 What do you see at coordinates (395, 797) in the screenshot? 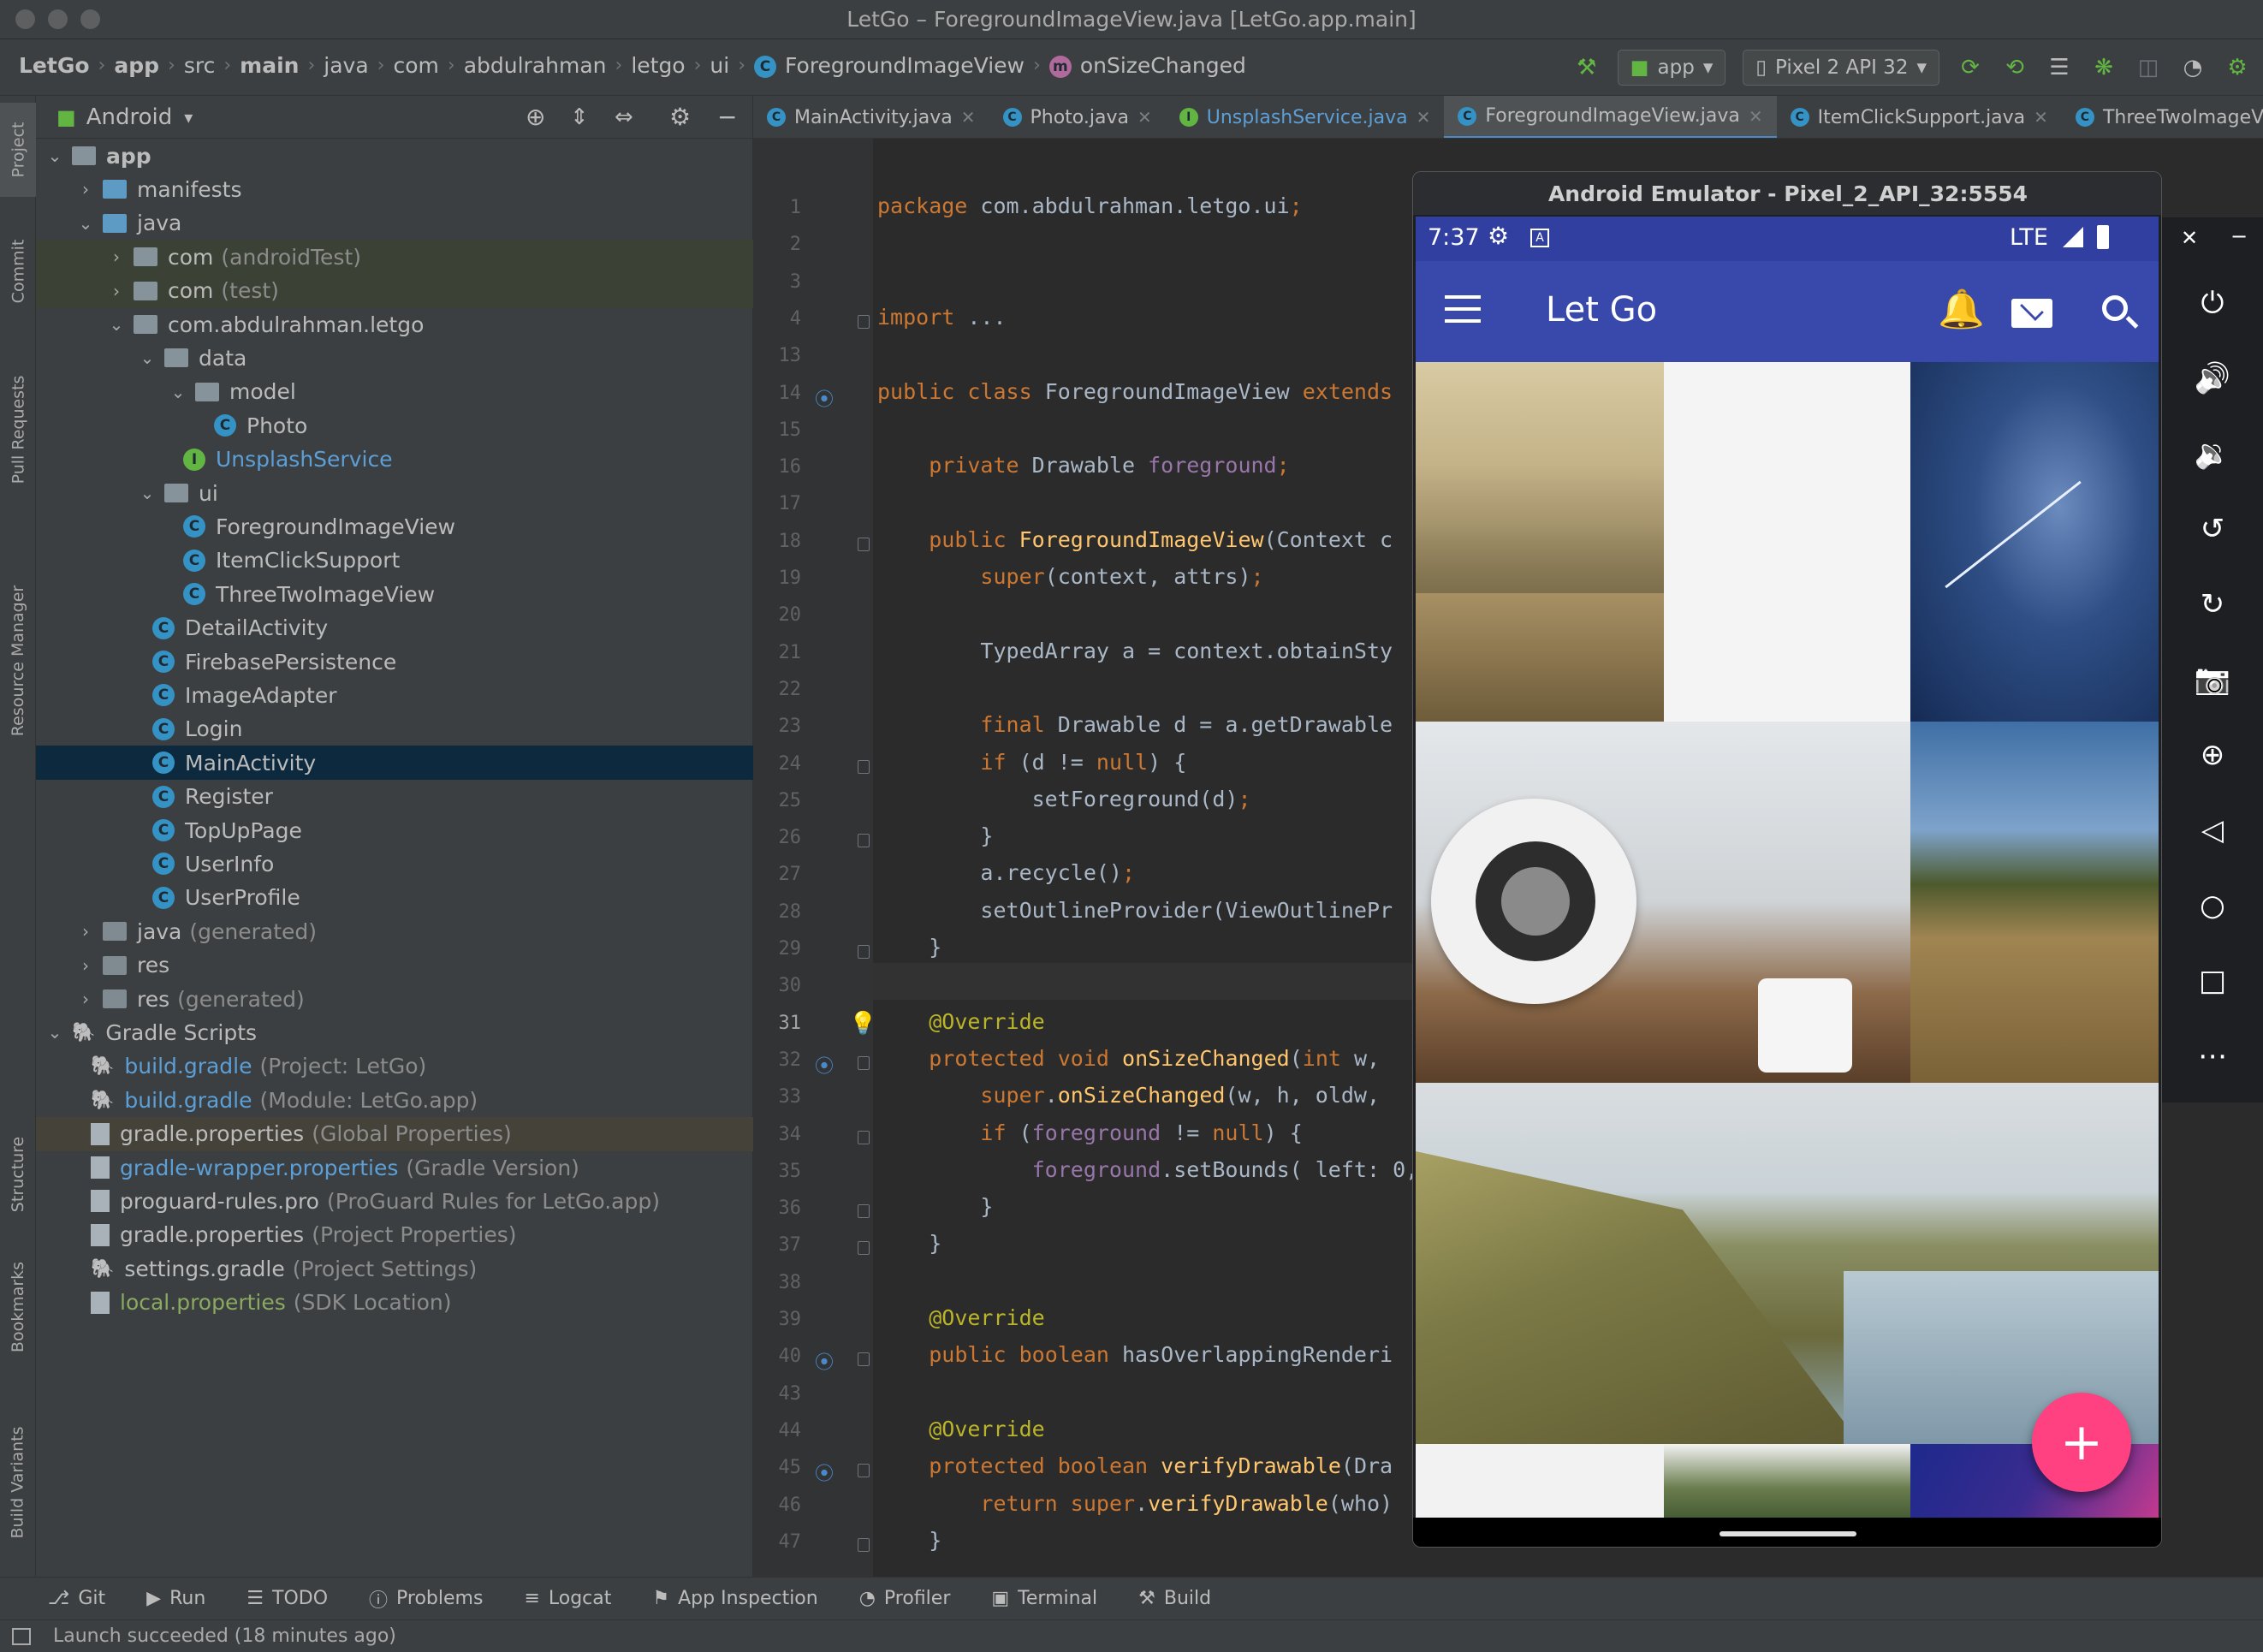
I see `tree-item: C Register` at bounding box center [395, 797].